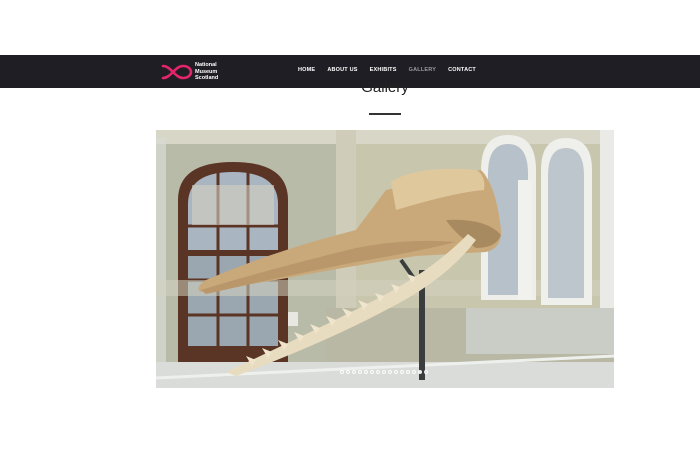  Describe the element at coordinates (306, 70) in the screenshot. I see `nav-home: HOME` at that location.